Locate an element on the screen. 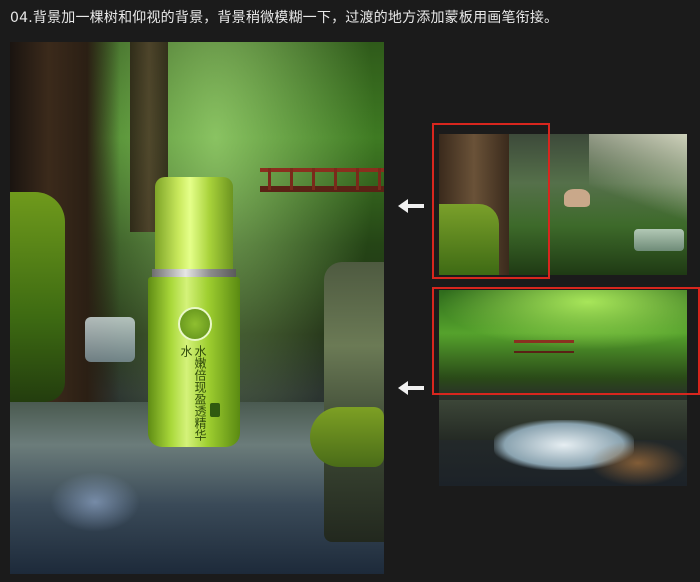 This screenshot has width=700, height=582. selection-box-background is located at coordinates (566, 341).